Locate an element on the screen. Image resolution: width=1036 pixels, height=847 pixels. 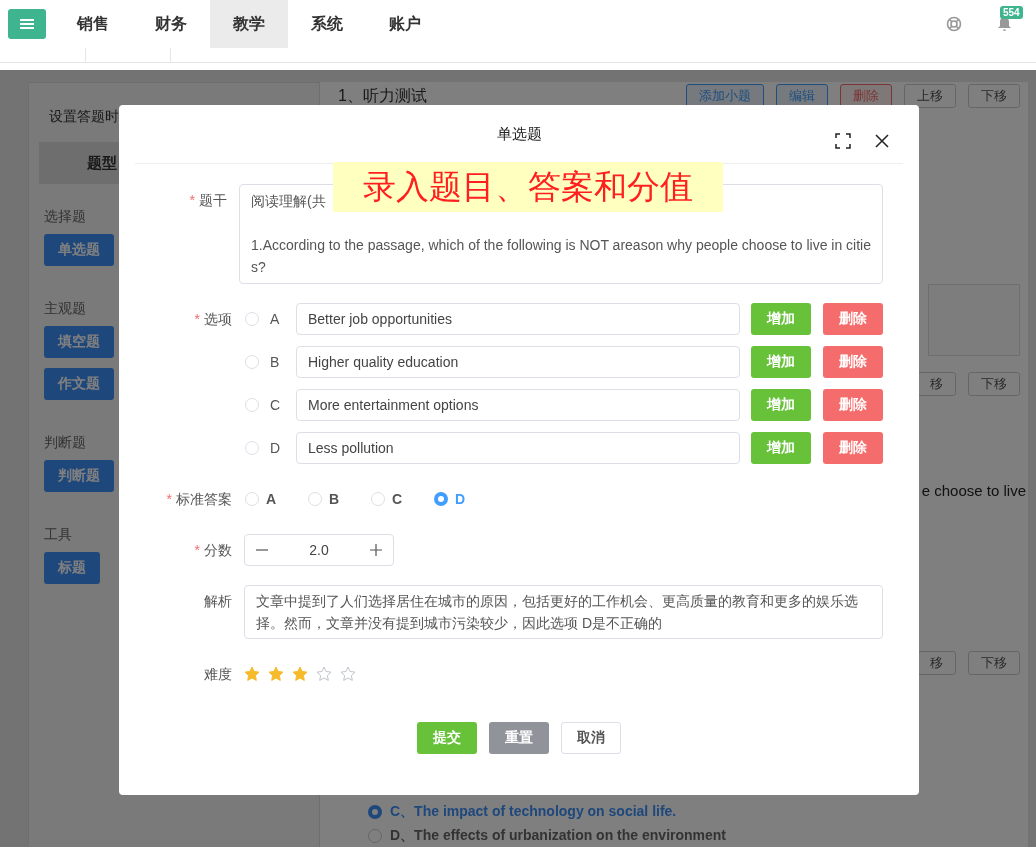
nav-tab: 教学 is located at coordinates (249, 24).